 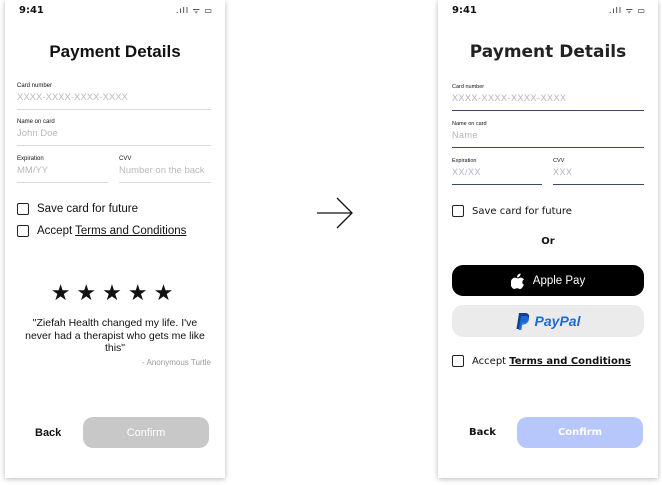 I want to click on cvv-field: CVV Number on the back, so click(x=165, y=169).